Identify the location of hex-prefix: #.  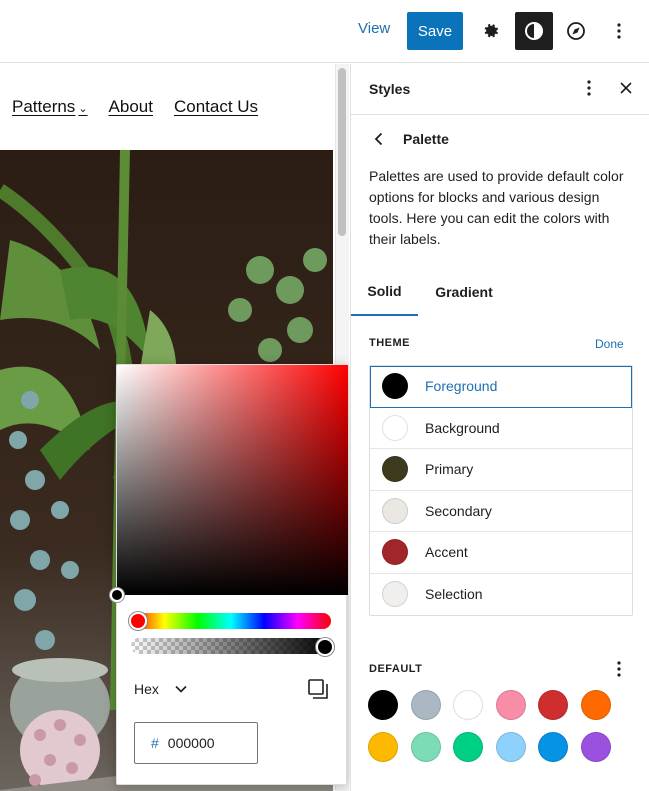
(155, 743).